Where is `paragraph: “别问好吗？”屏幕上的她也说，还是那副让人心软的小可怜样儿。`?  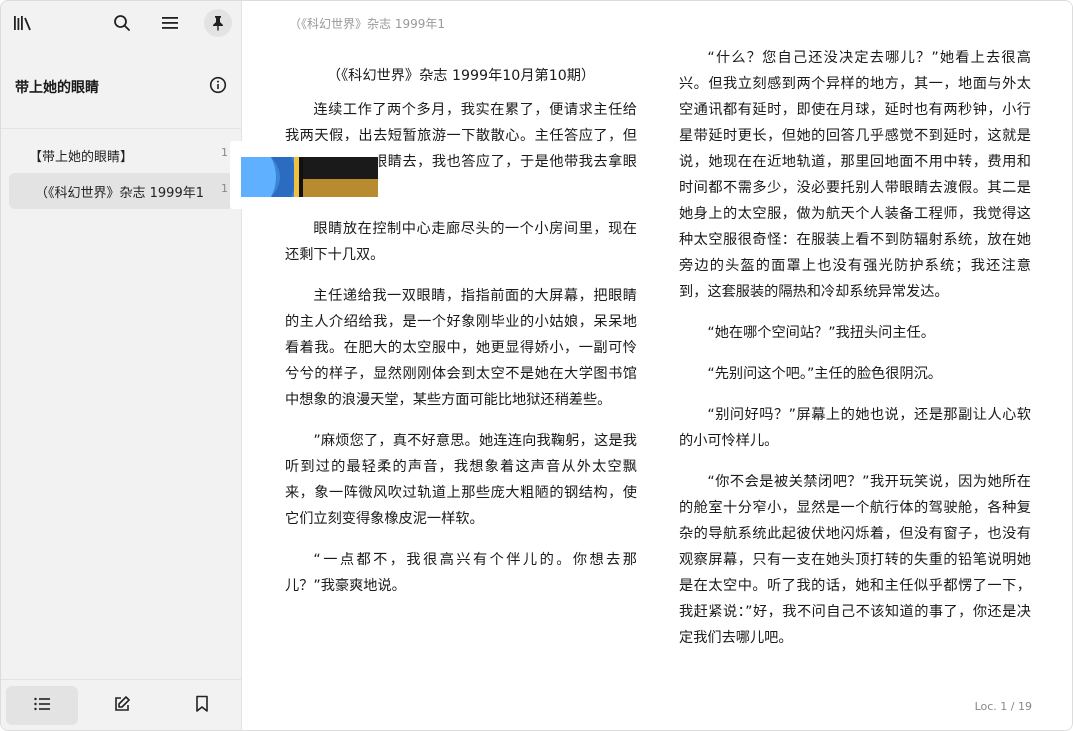 paragraph: “别问好吗？”屏幕上的她也说，还是那副让人心软的小可怜样儿。 is located at coordinates (855, 428).